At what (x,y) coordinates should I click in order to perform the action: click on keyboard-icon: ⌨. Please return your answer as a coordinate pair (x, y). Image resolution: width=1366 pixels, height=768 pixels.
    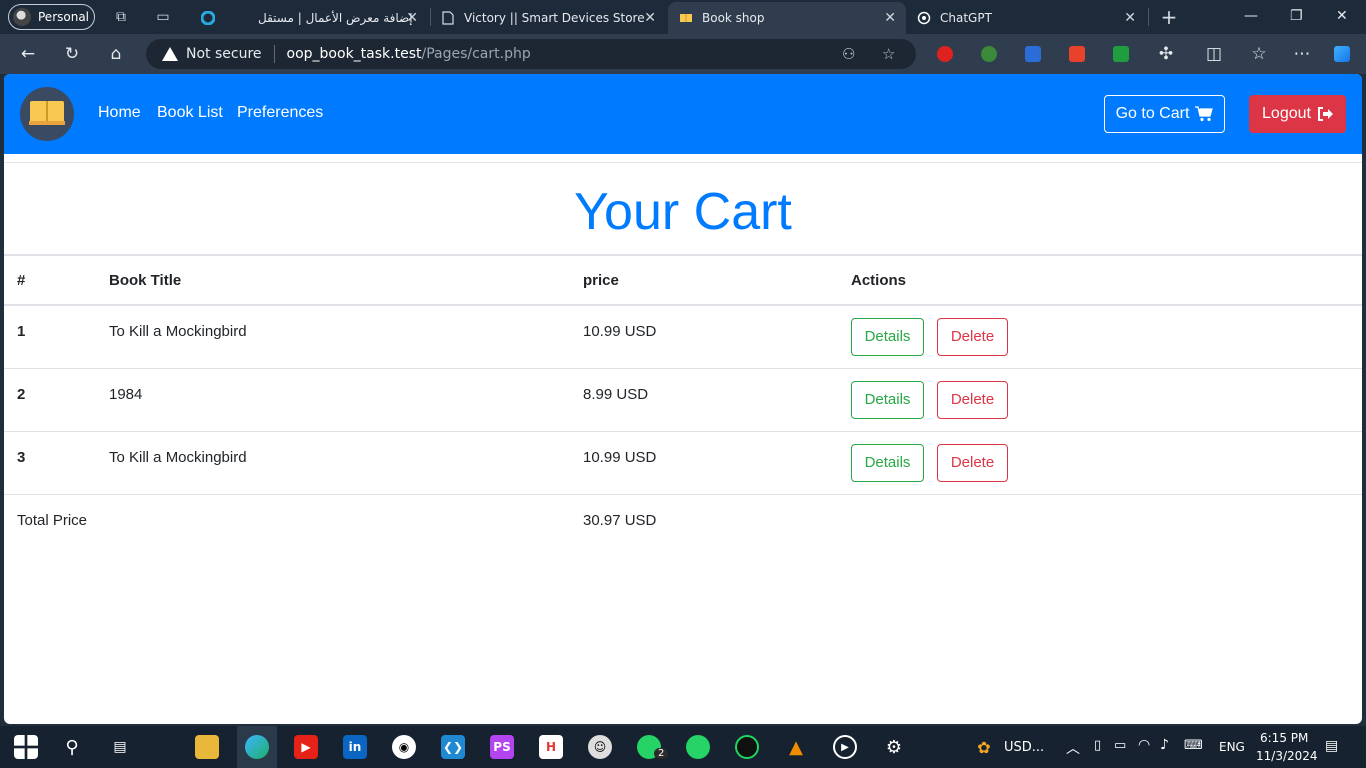
    Looking at the image, I should click on (1193, 745).